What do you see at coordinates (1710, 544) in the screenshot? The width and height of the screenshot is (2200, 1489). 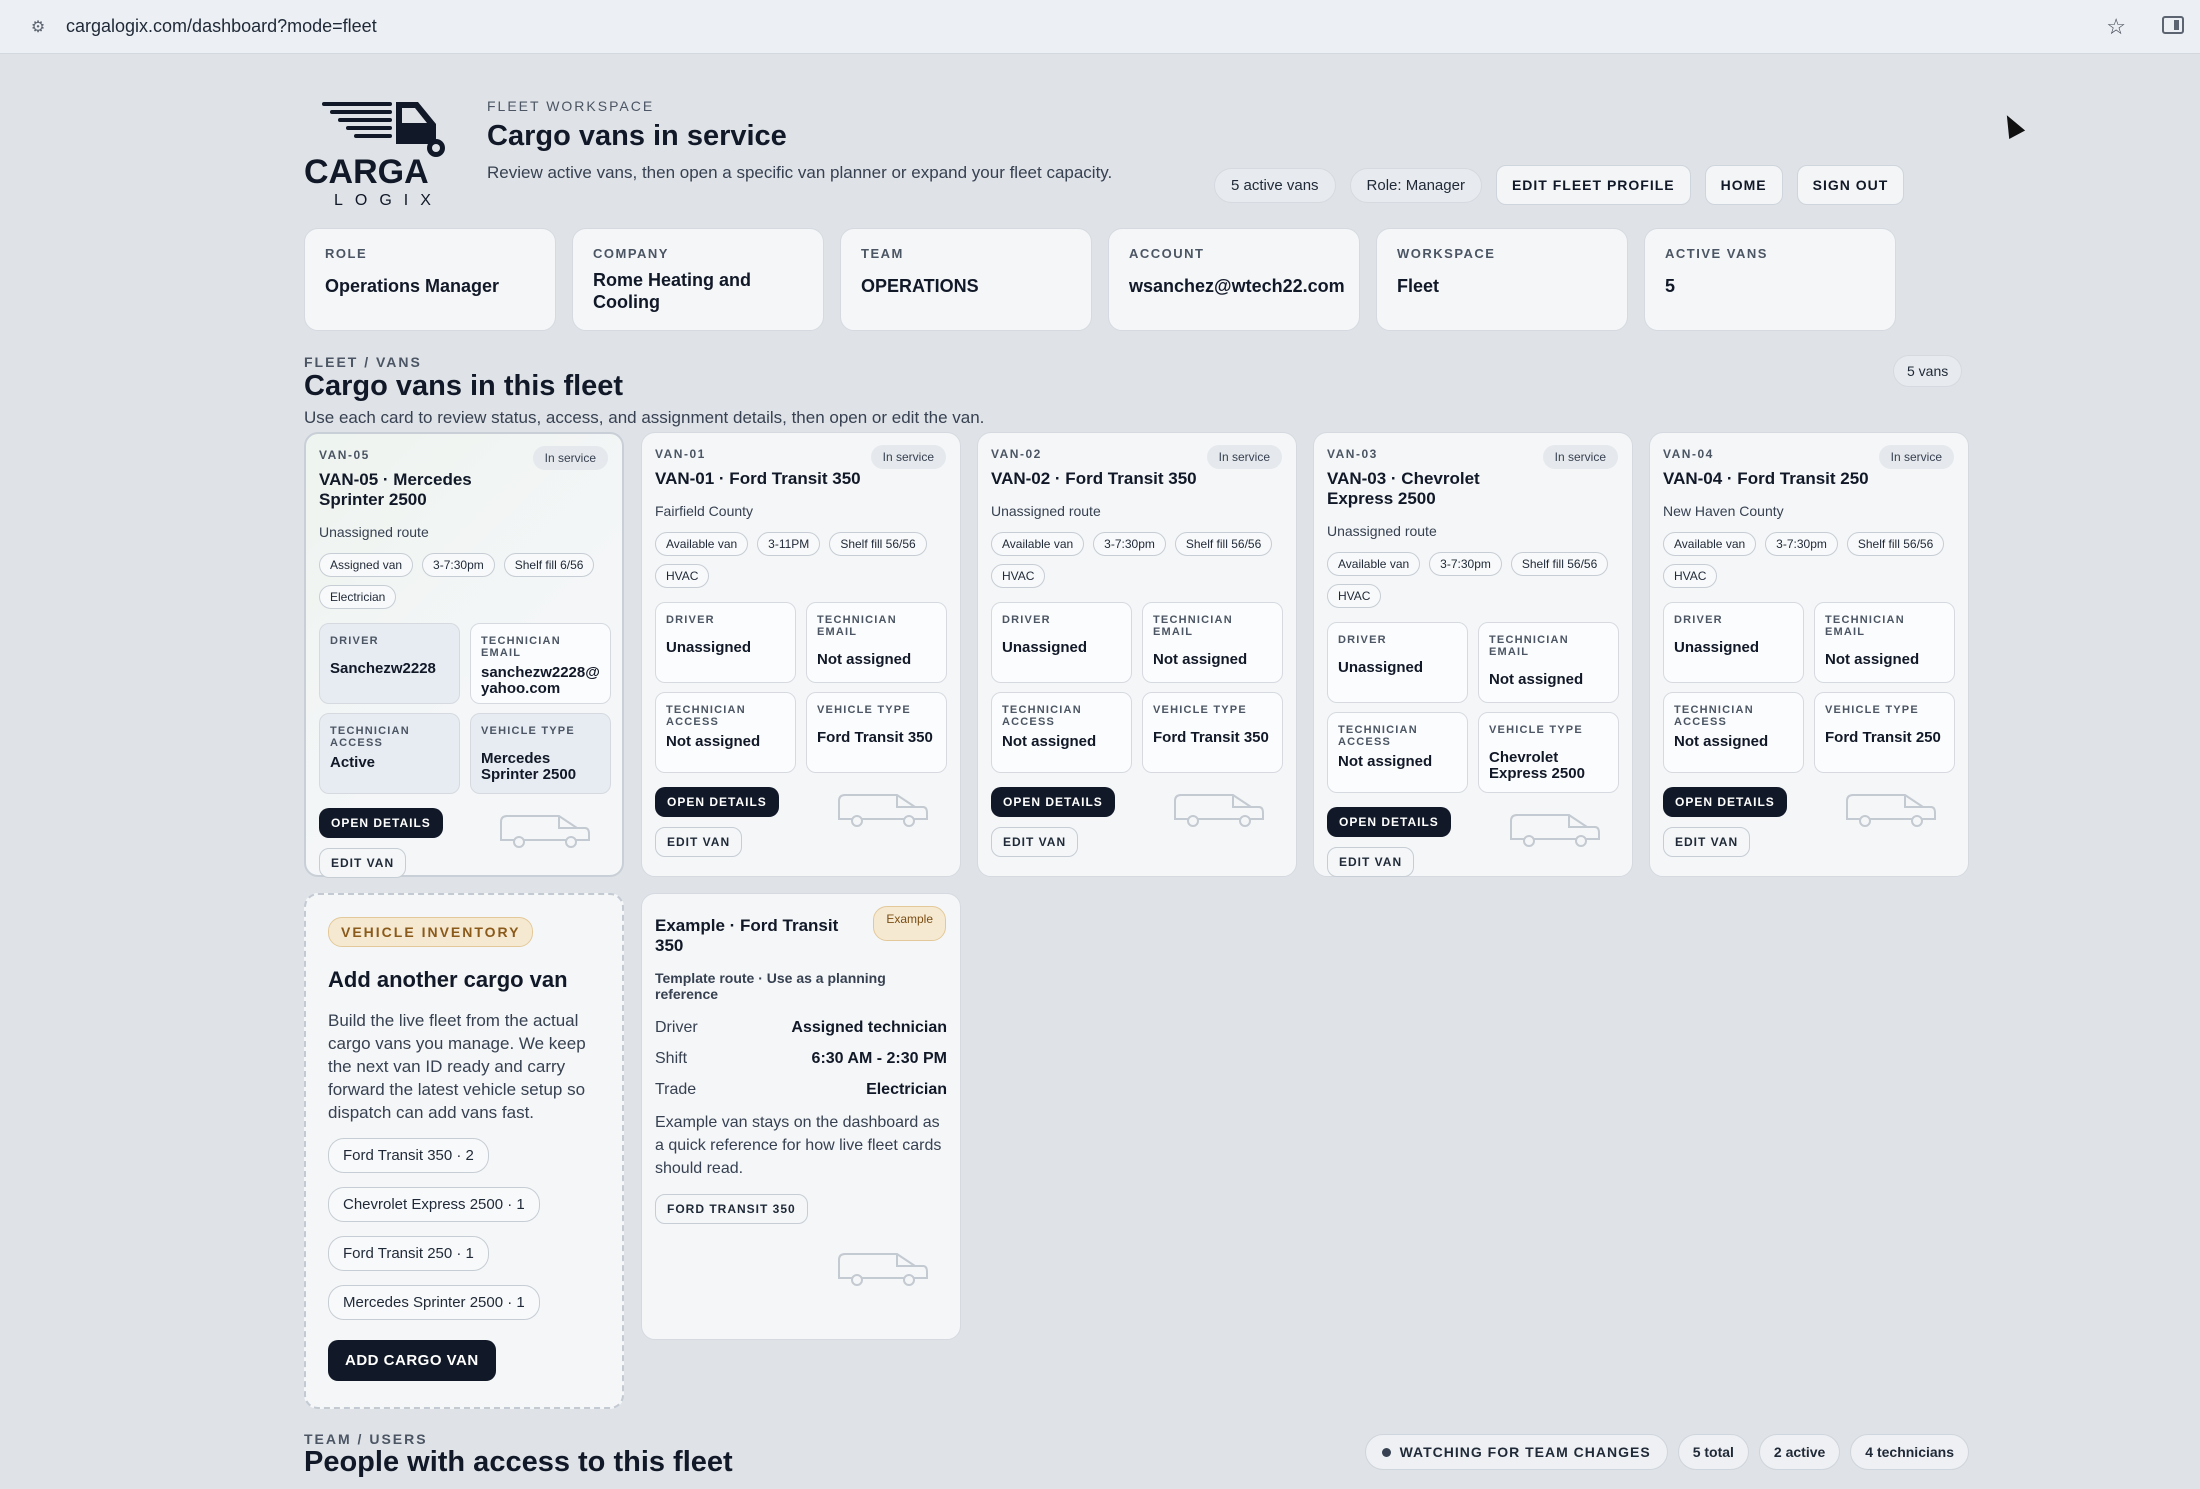 I see `van-tag: Available van` at bounding box center [1710, 544].